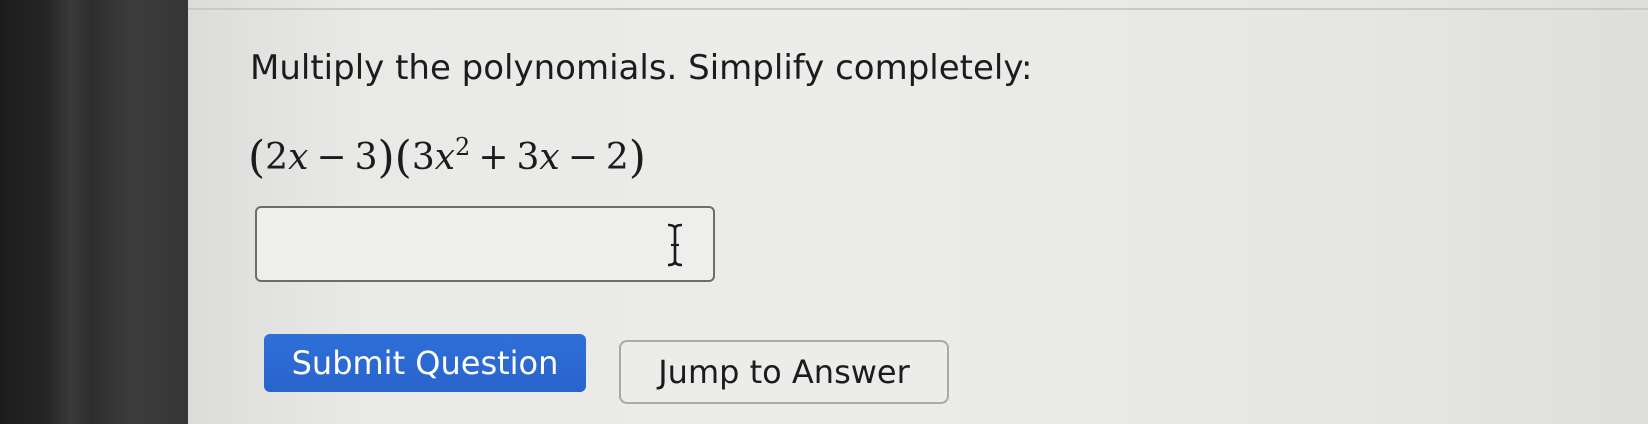  What do you see at coordinates (331, 157) in the screenshot?
I see `factor1-operator: −` at bounding box center [331, 157].